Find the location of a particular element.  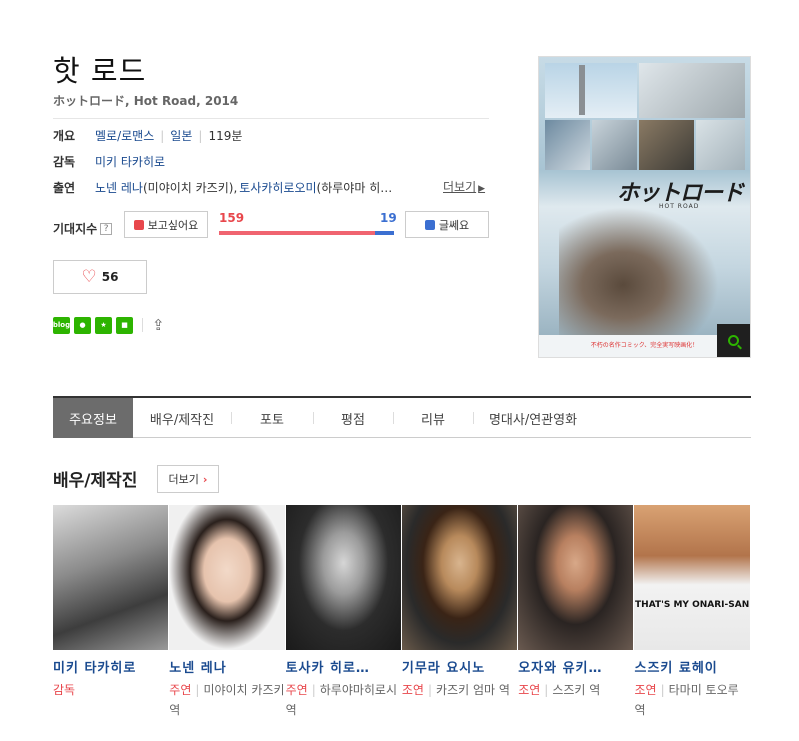

meh-count: 19 is located at coordinates (388, 218).